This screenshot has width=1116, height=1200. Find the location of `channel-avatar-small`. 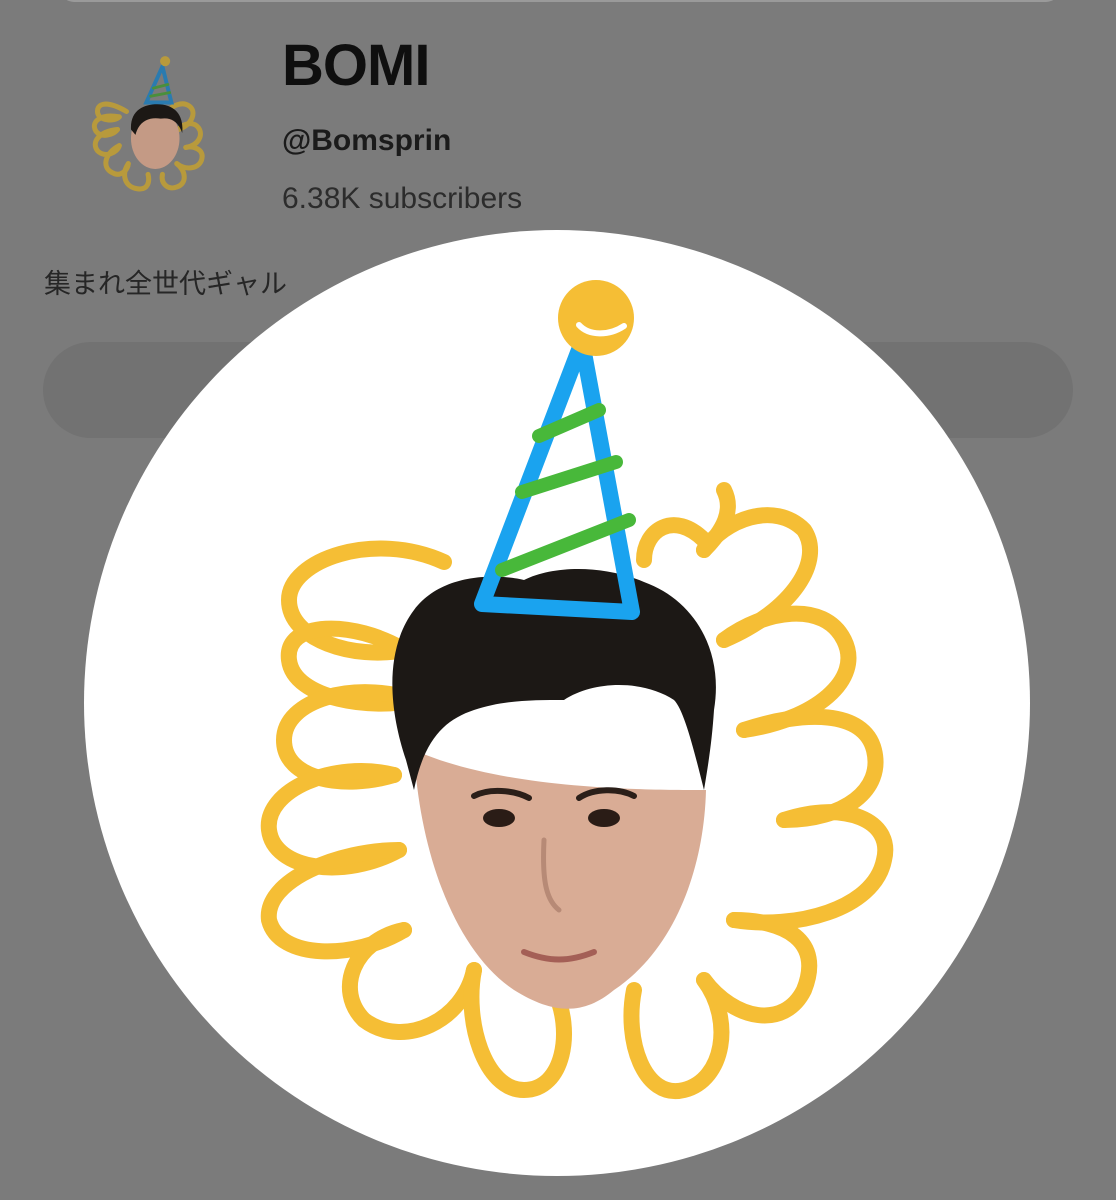

channel-avatar-small is located at coordinates (145, 130).